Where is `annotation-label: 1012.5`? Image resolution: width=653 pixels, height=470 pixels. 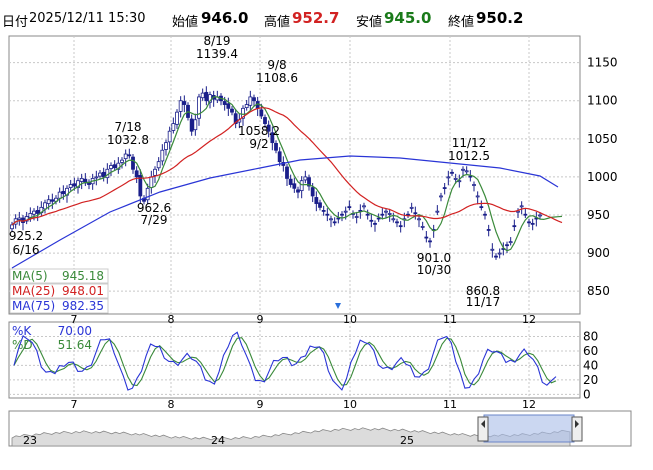 annotation-label: 1012.5 is located at coordinates (469, 156).